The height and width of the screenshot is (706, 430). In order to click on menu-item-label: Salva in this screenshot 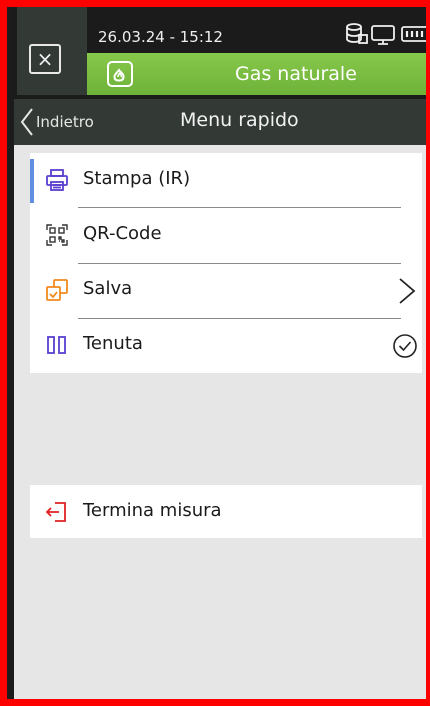, I will do `click(108, 288)`.